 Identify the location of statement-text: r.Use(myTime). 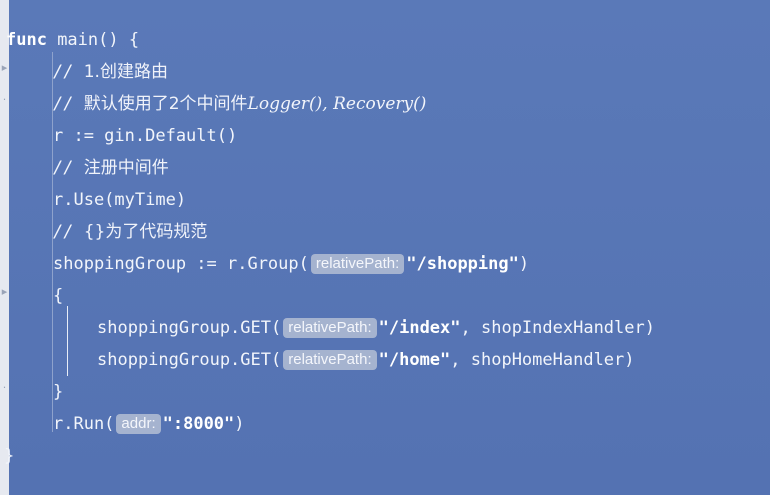
(120, 200).